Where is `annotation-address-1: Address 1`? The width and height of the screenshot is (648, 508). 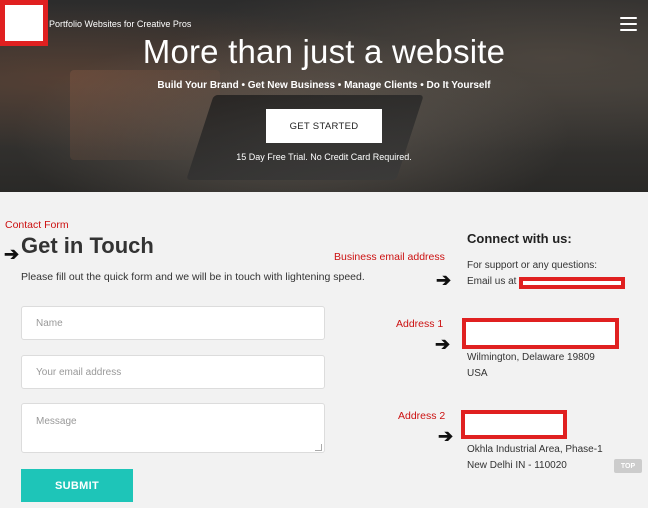
annotation-address-1: Address 1 is located at coordinates (420, 324).